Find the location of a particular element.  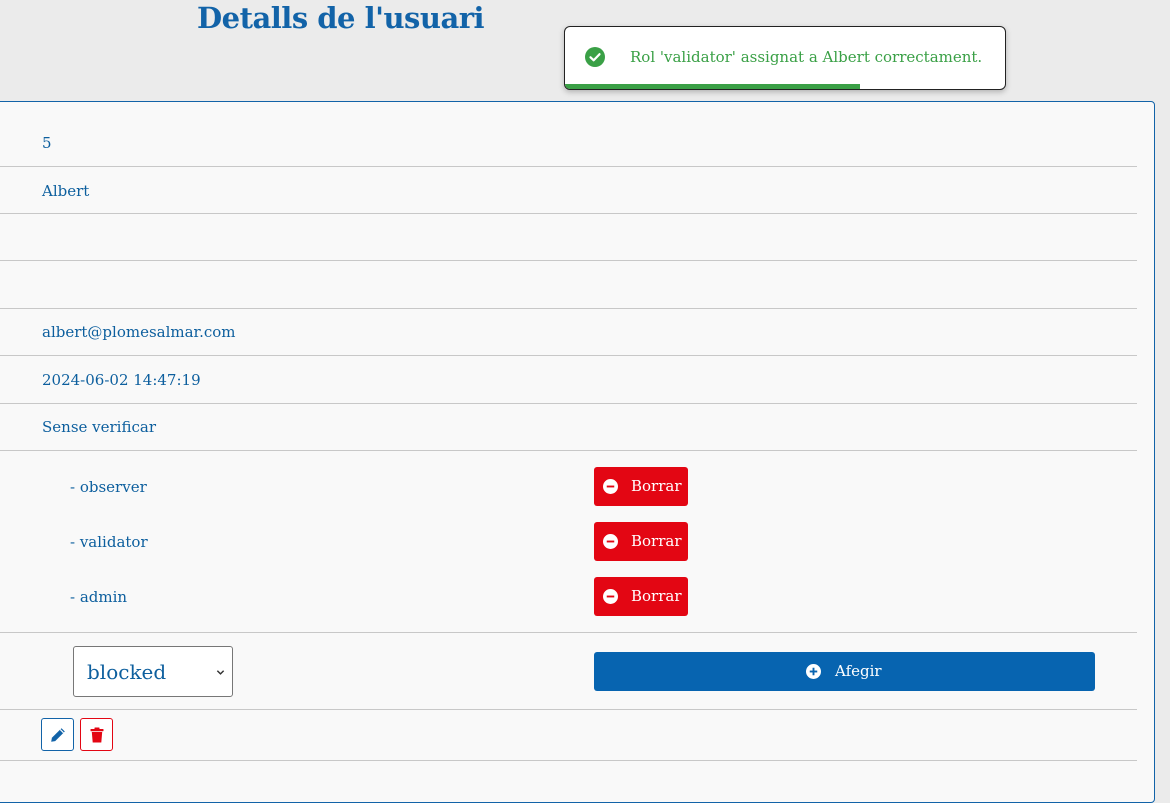

role-label-observer: - observer is located at coordinates (108, 487).